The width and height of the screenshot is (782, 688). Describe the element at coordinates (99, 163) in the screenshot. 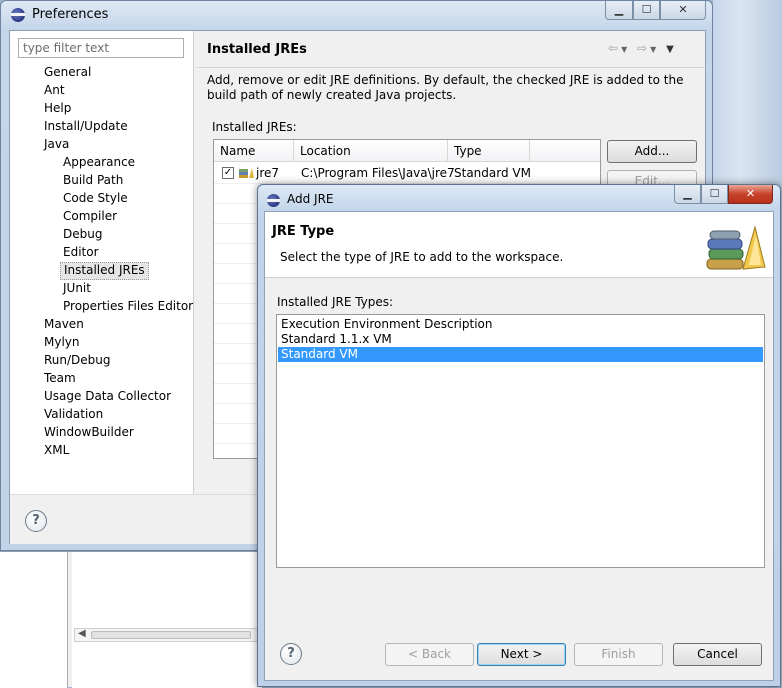

I see `tree-item-appearance: Appearance` at that location.